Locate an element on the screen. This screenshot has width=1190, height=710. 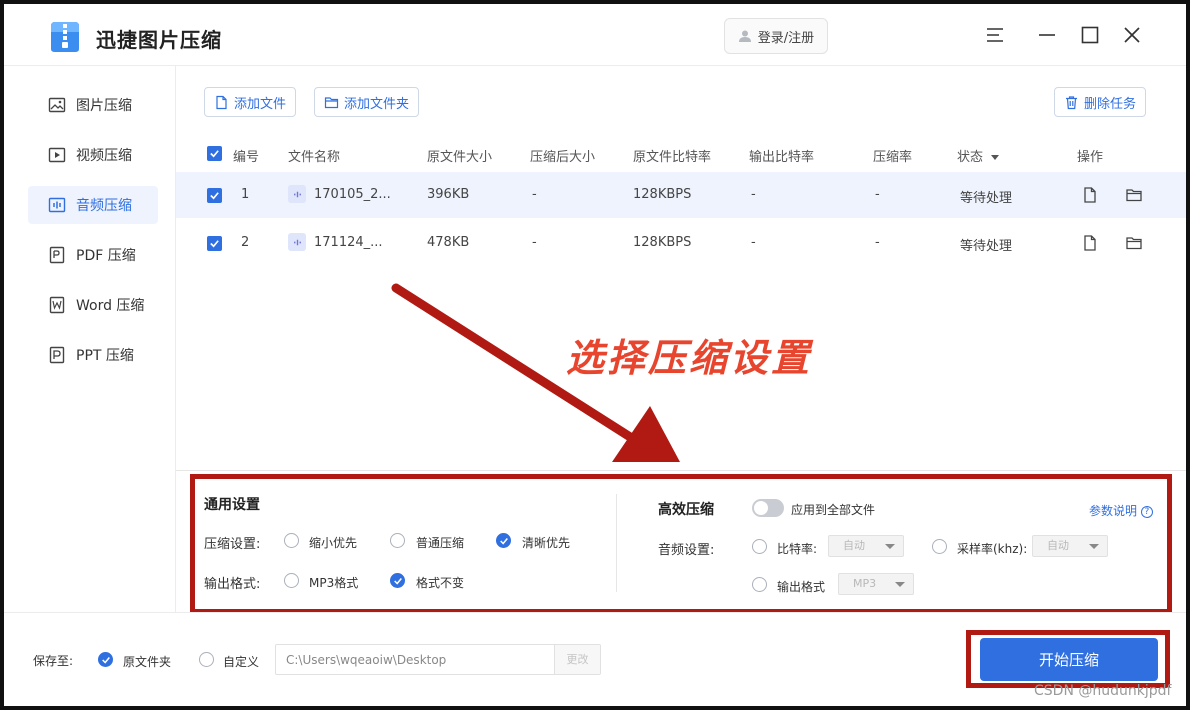
delete-task-button: 删除任务 is located at coordinates (1100, 102).